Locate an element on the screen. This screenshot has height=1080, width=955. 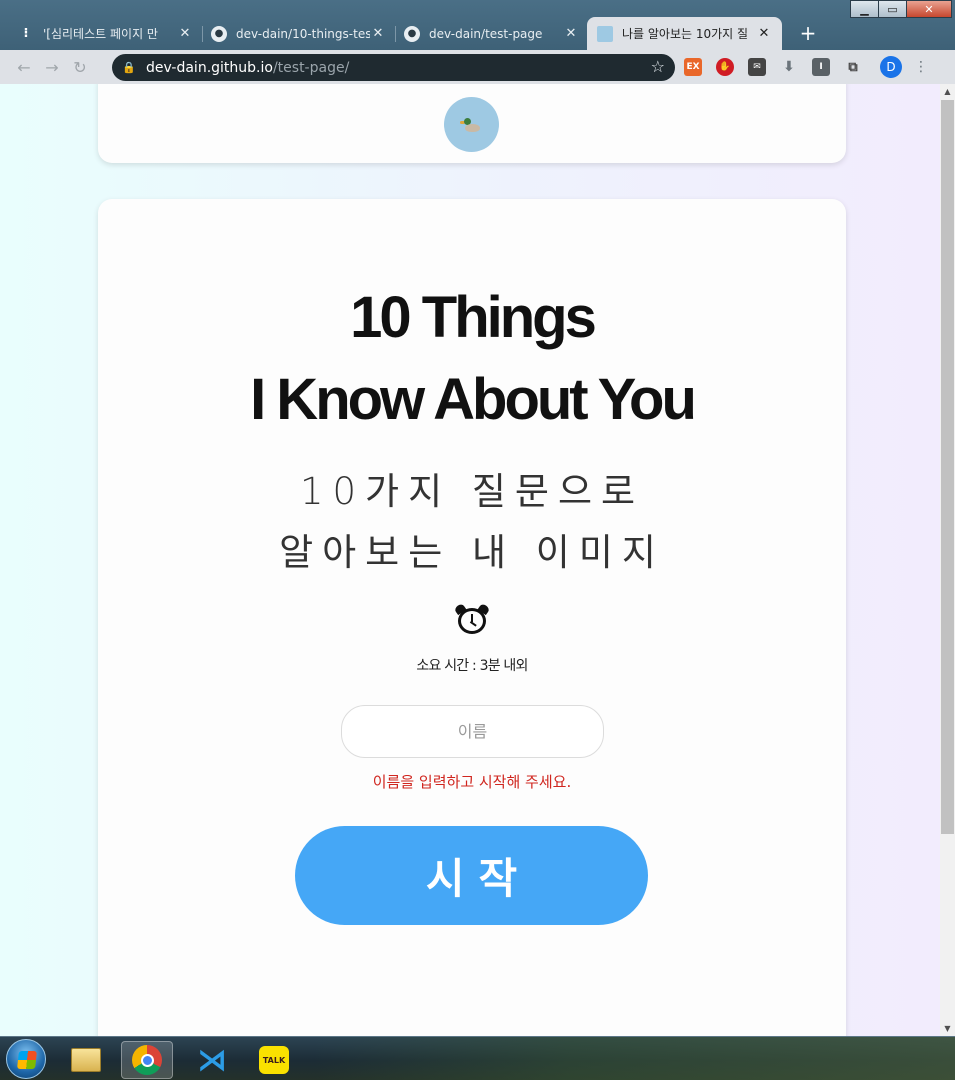
tab-github-10-things: ● dev-dain/10-things-test ✕ is located at coordinates (298, 33).